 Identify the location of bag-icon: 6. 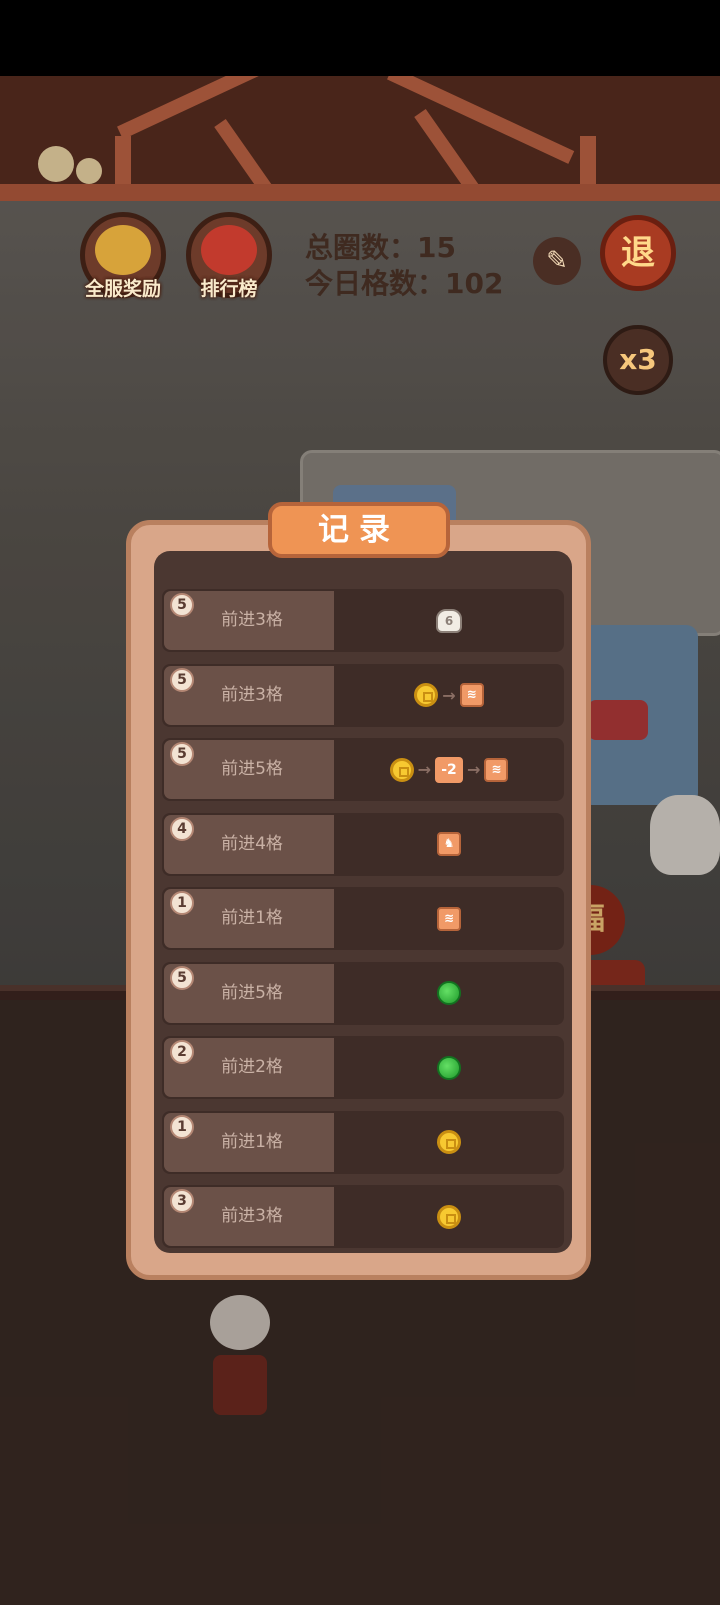
(449, 620).